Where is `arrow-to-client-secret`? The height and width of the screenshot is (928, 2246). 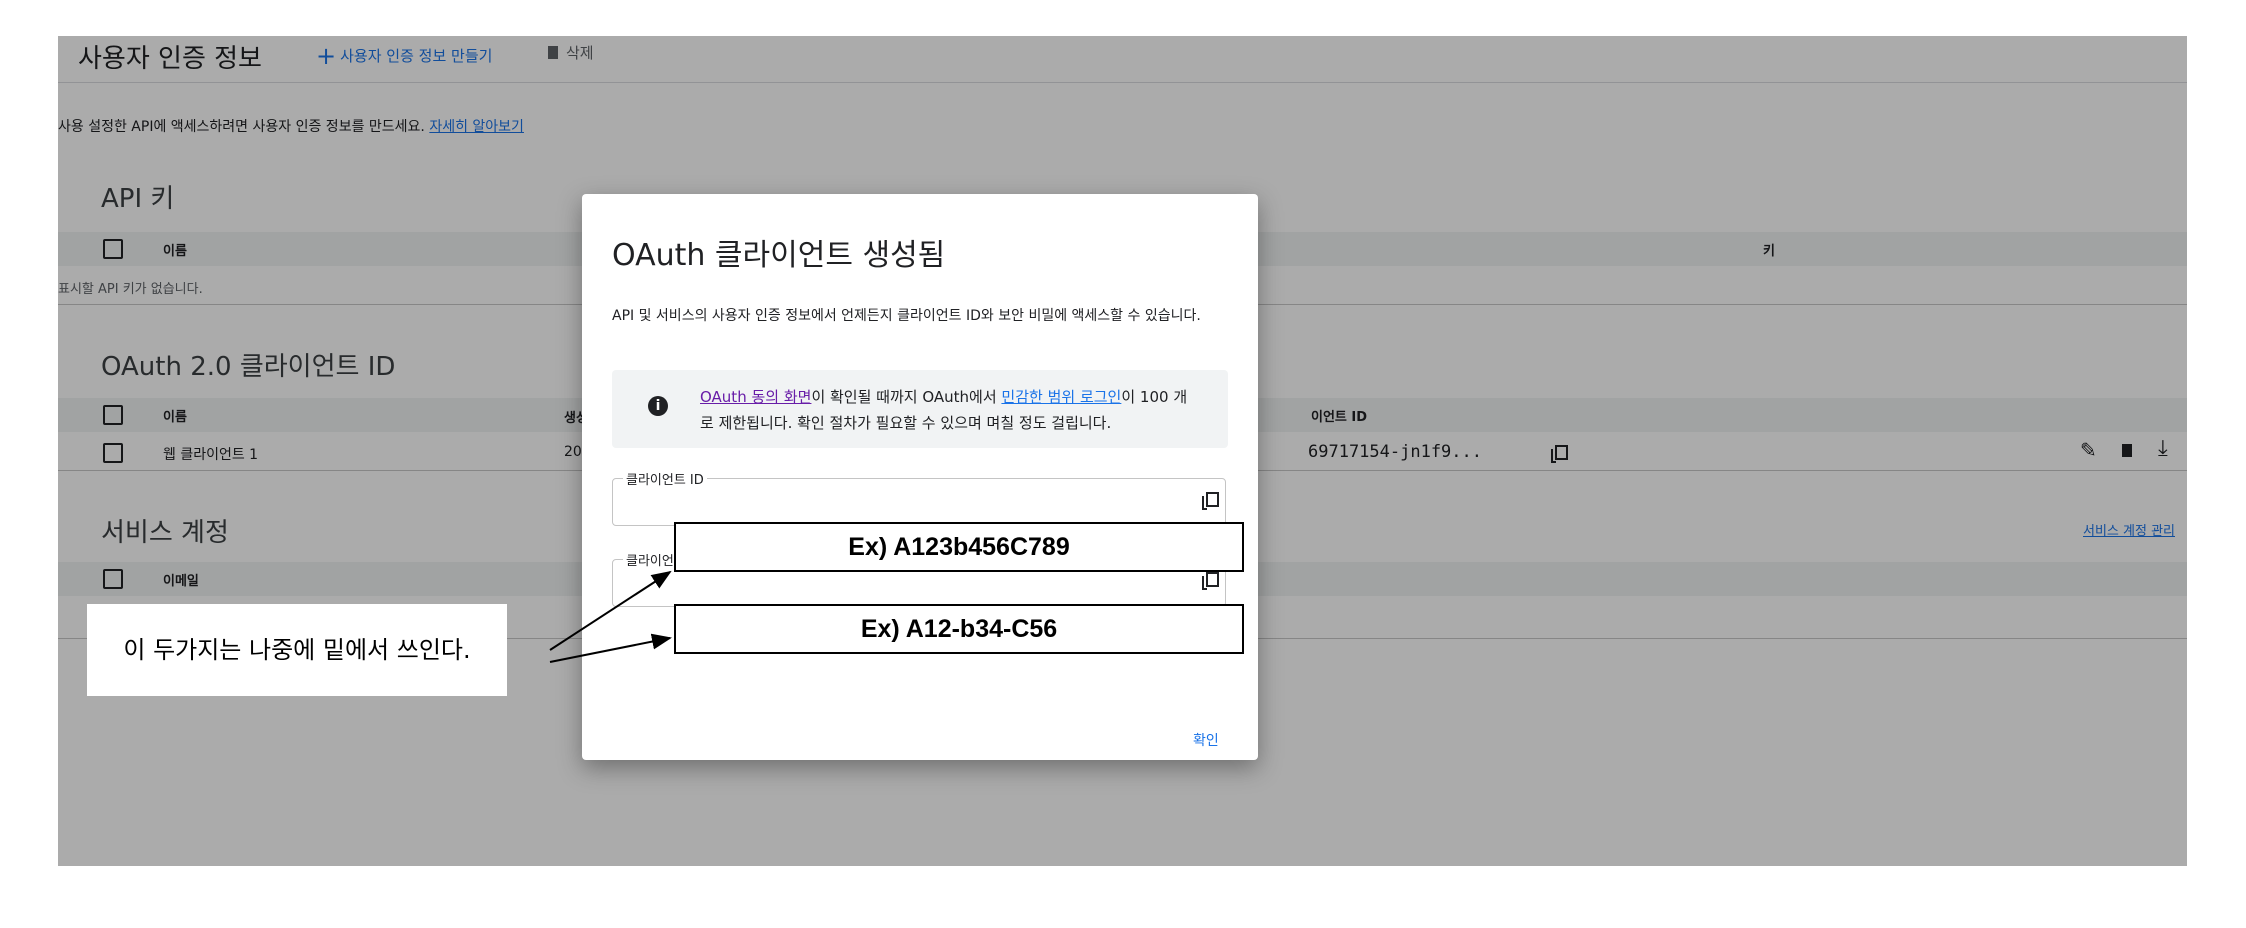 arrow-to-client-secret is located at coordinates (610, 648).